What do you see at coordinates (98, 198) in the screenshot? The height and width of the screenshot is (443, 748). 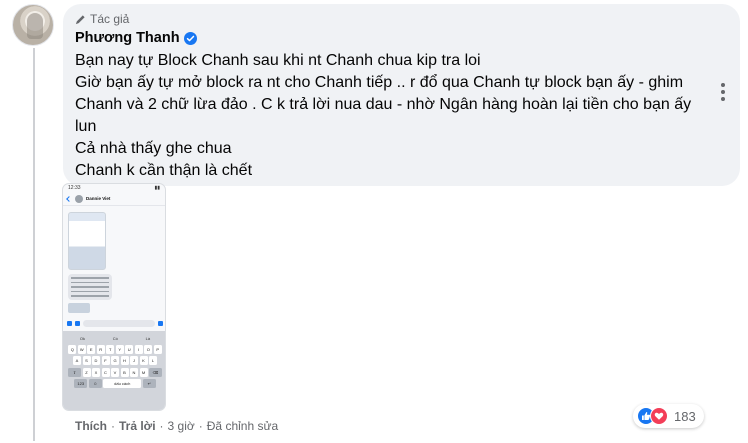 I see `chat-name: Dannie Viet` at bounding box center [98, 198].